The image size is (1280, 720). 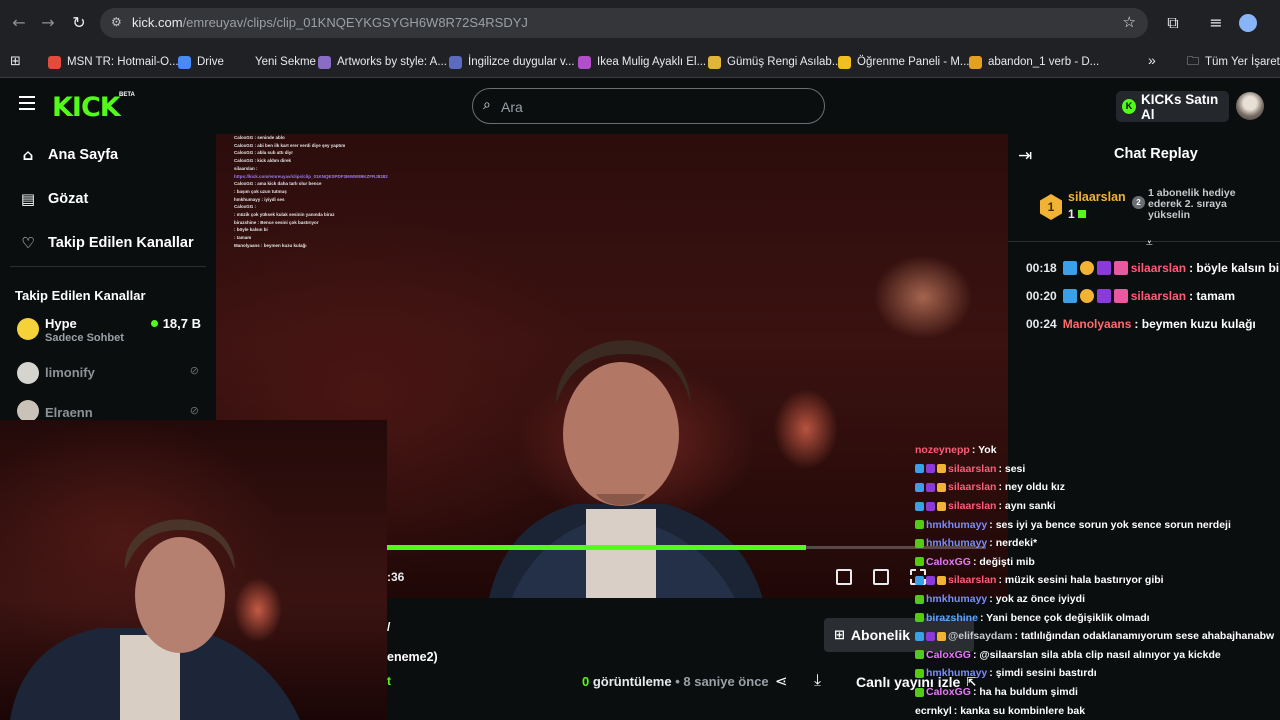 What do you see at coordinates (1025, 156) in the screenshot?
I see `collapse-chat-icon: ⇥` at bounding box center [1025, 156].